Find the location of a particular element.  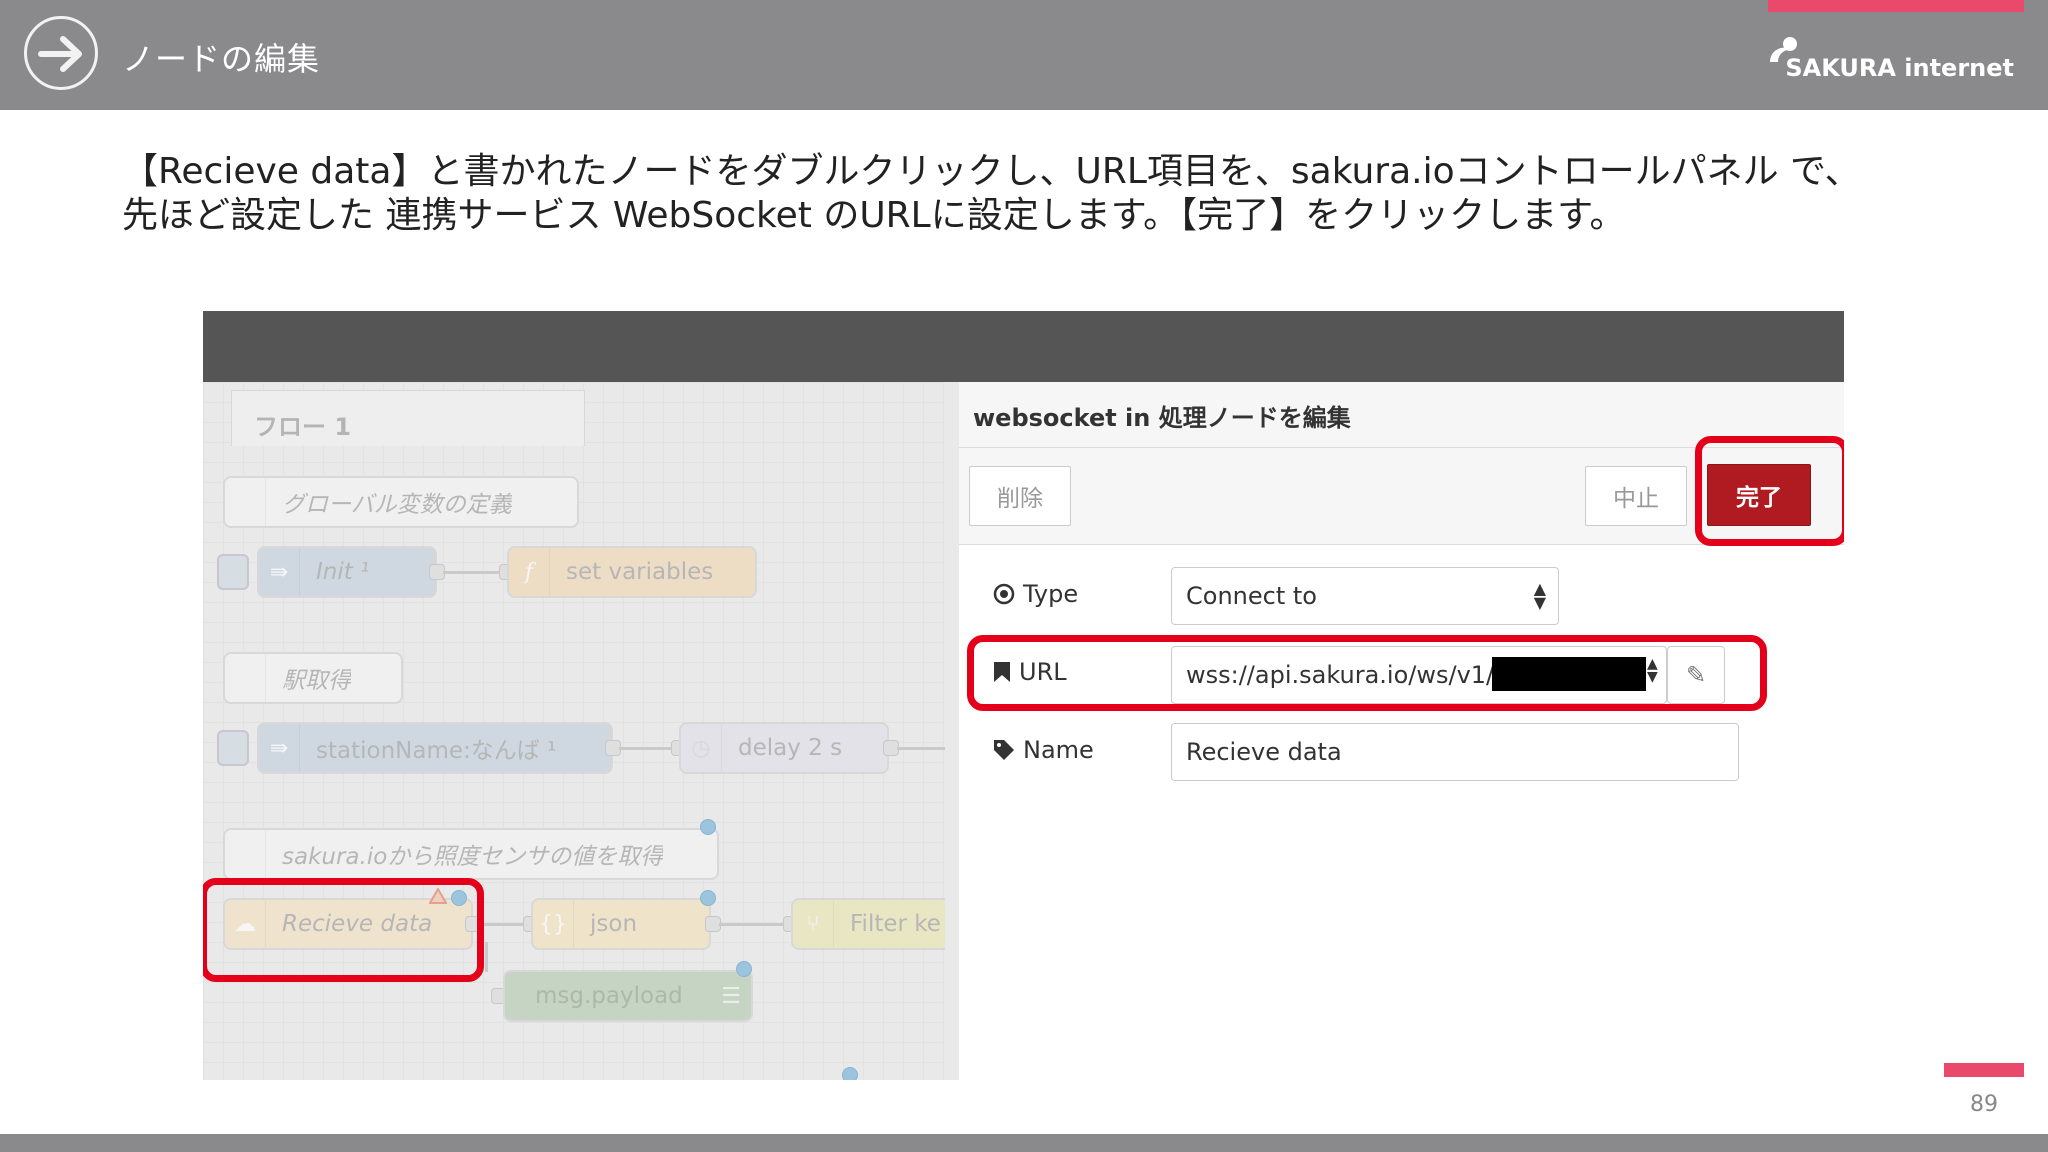

page-number-accent is located at coordinates (1984, 1070).